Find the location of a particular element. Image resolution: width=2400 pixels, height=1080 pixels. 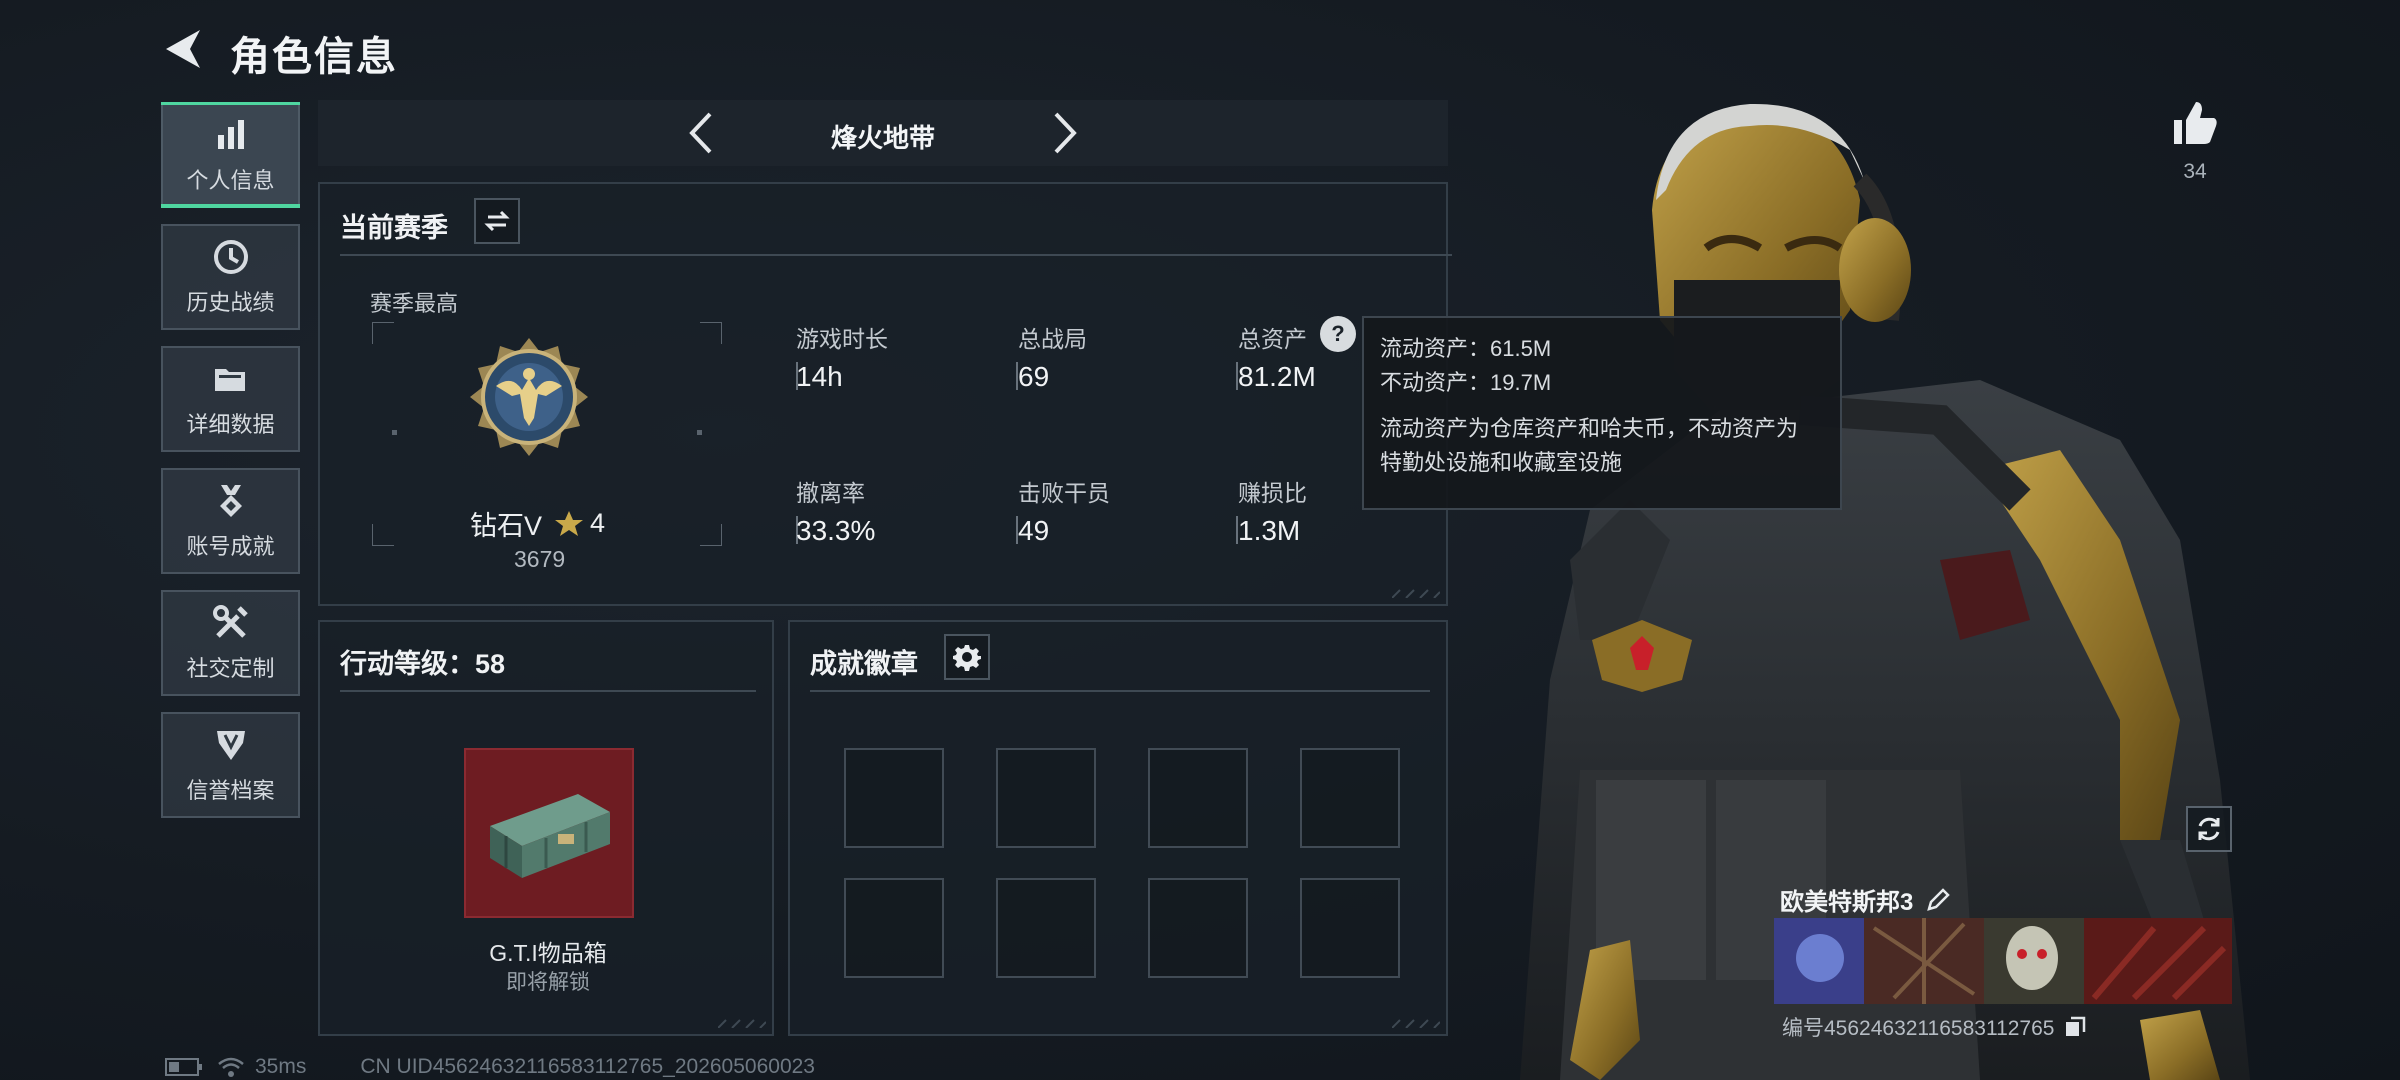

stat-label: 总资产 is located at coordinates (1272, 339).